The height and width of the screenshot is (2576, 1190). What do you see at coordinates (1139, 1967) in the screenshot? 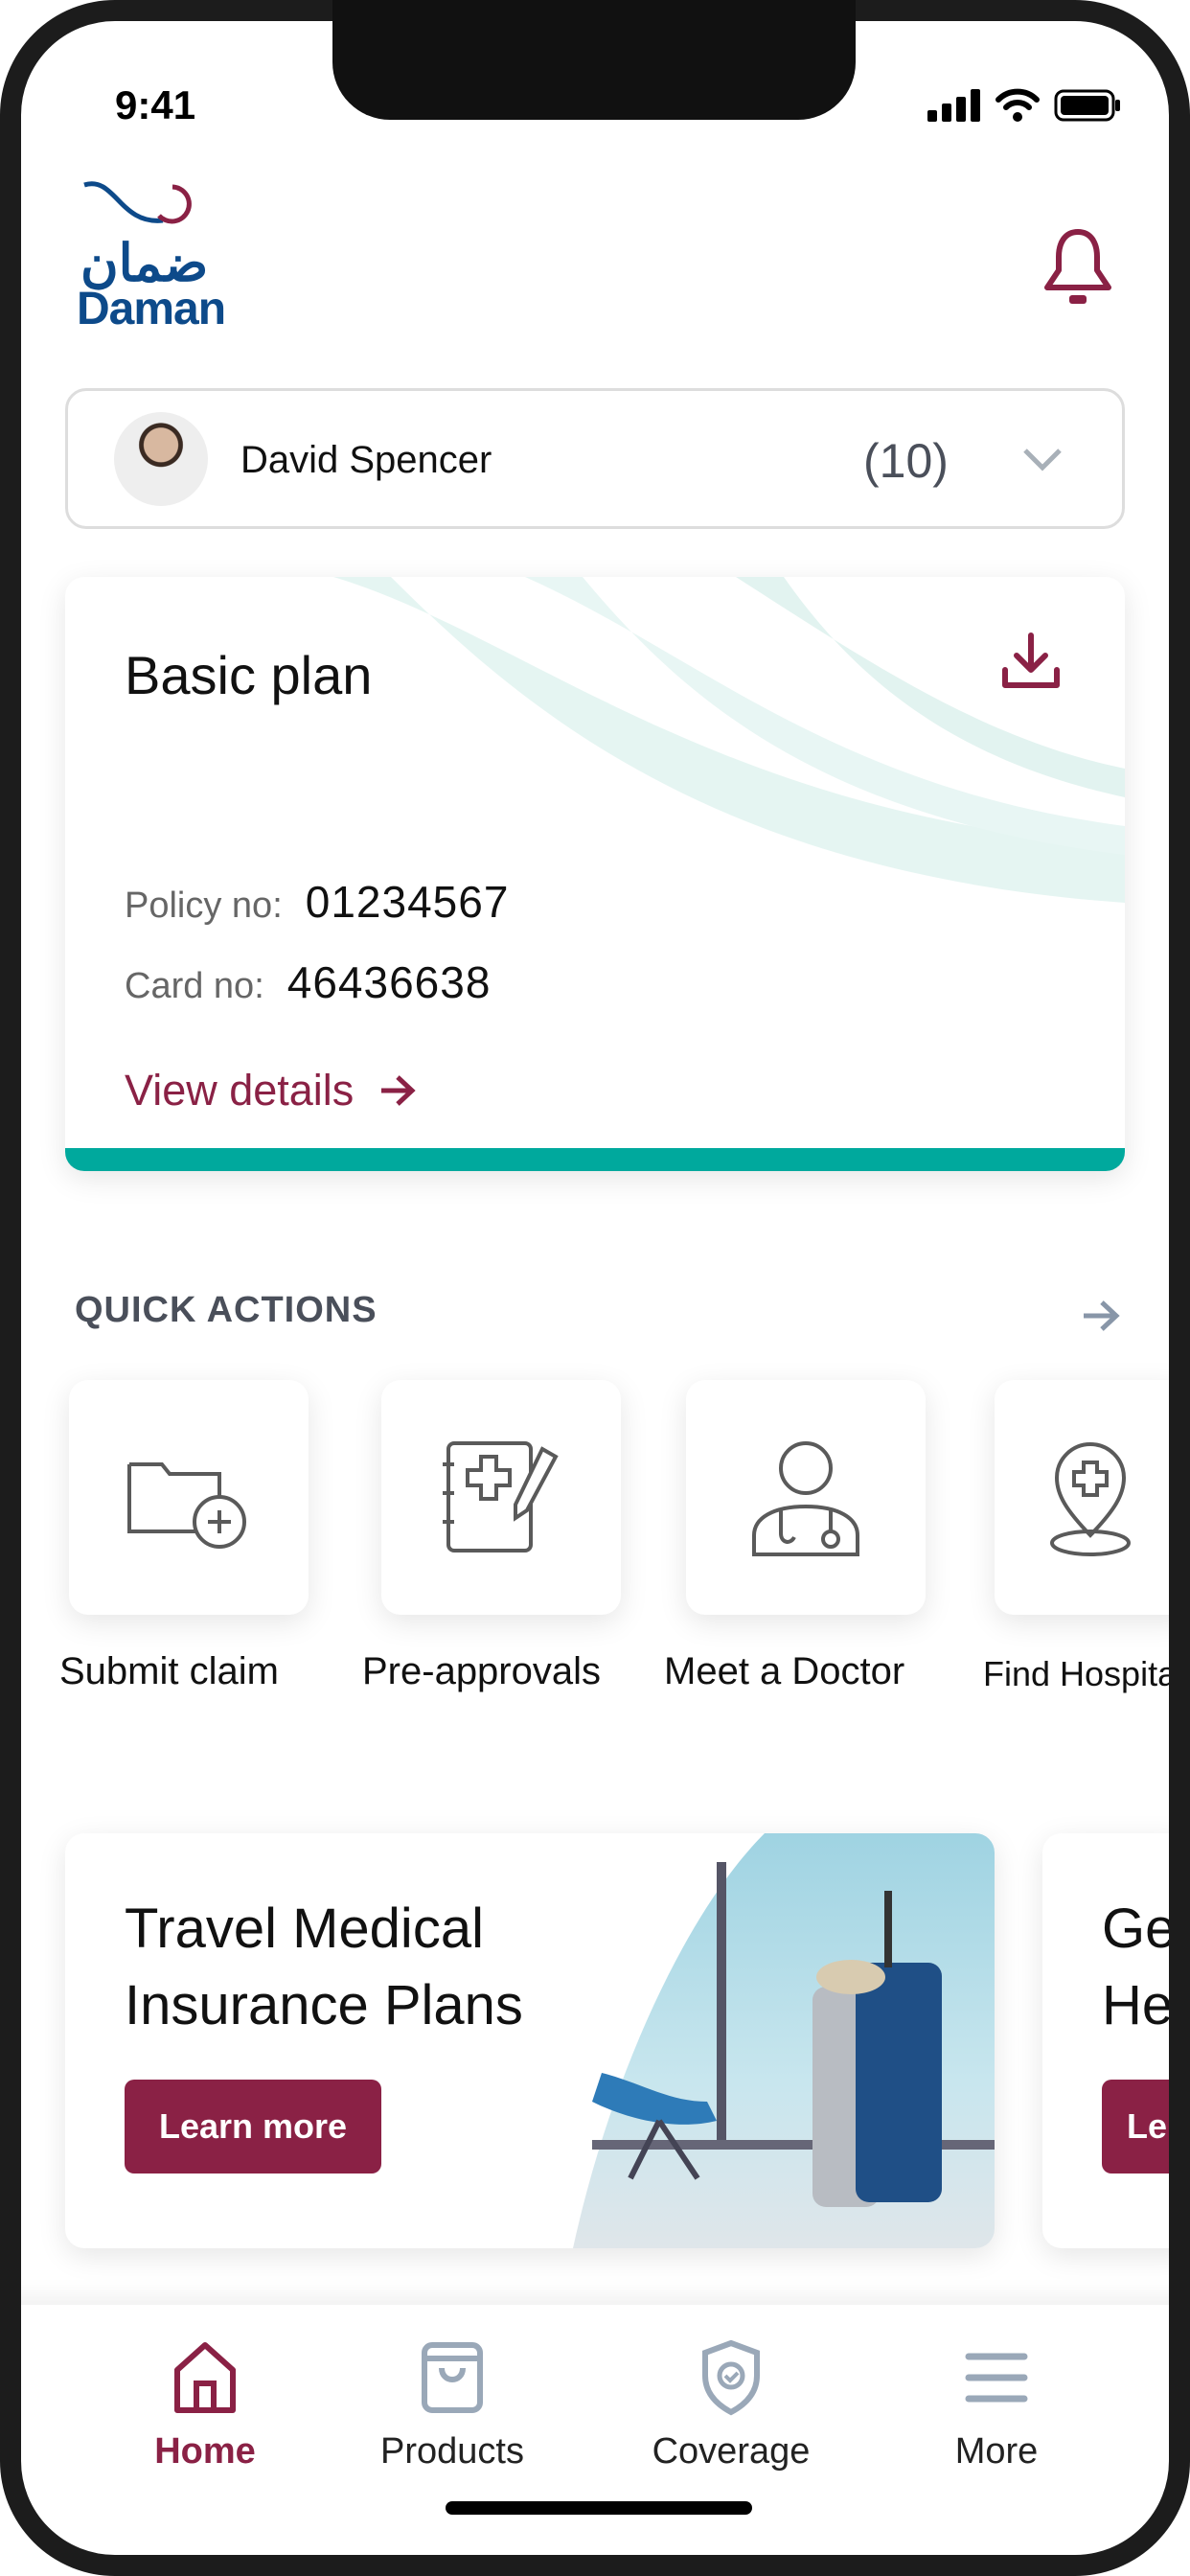
I see `banner-title: Ge He` at bounding box center [1139, 1967].